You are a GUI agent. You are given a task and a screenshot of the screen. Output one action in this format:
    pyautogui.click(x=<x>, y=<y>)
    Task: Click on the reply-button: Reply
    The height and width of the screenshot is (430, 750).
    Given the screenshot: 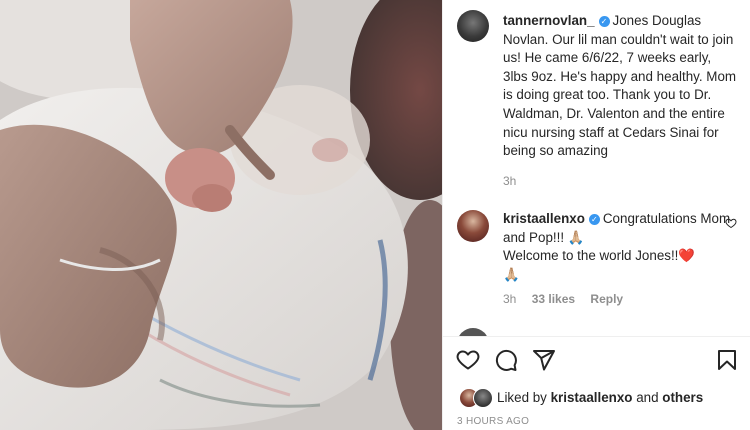 What is the action you would take?
    pyautogui.click(x=606, y=299)
    